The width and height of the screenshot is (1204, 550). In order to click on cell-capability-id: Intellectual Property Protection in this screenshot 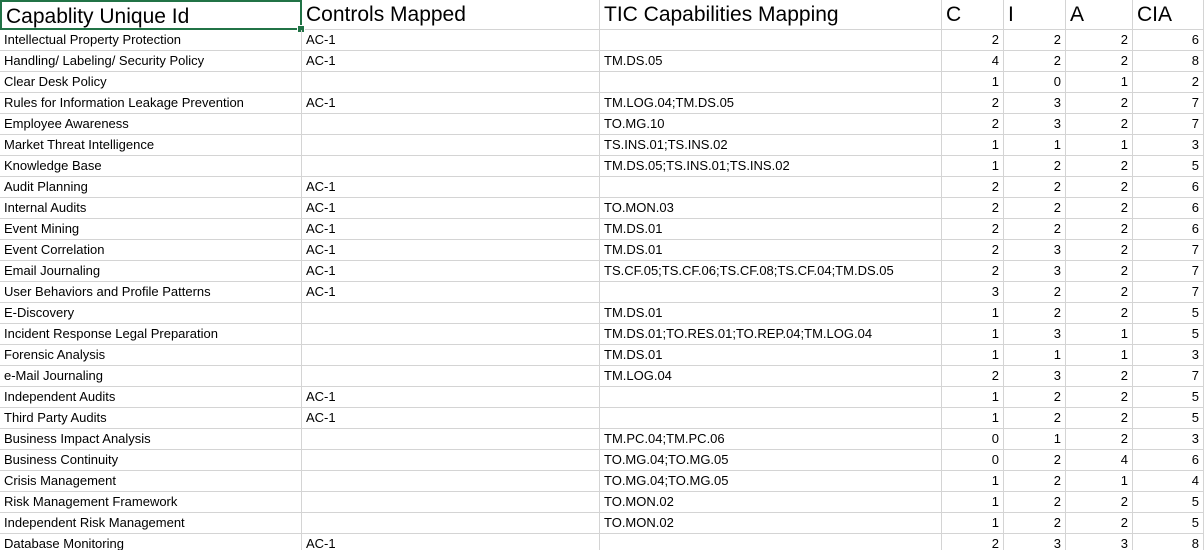, I will do `click(151, 40)`.